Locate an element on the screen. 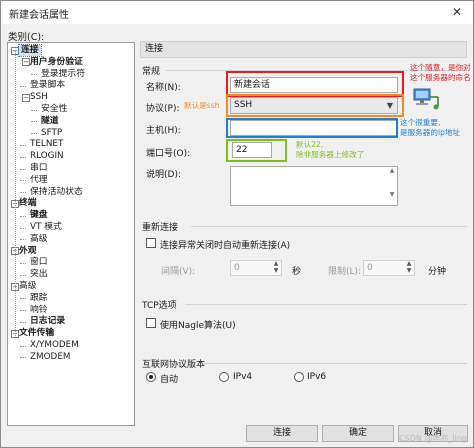 Image resolution: width=474 pixels, height=448 pixels. tree-item: X/YMODEM is located at coordinates (54, 345).